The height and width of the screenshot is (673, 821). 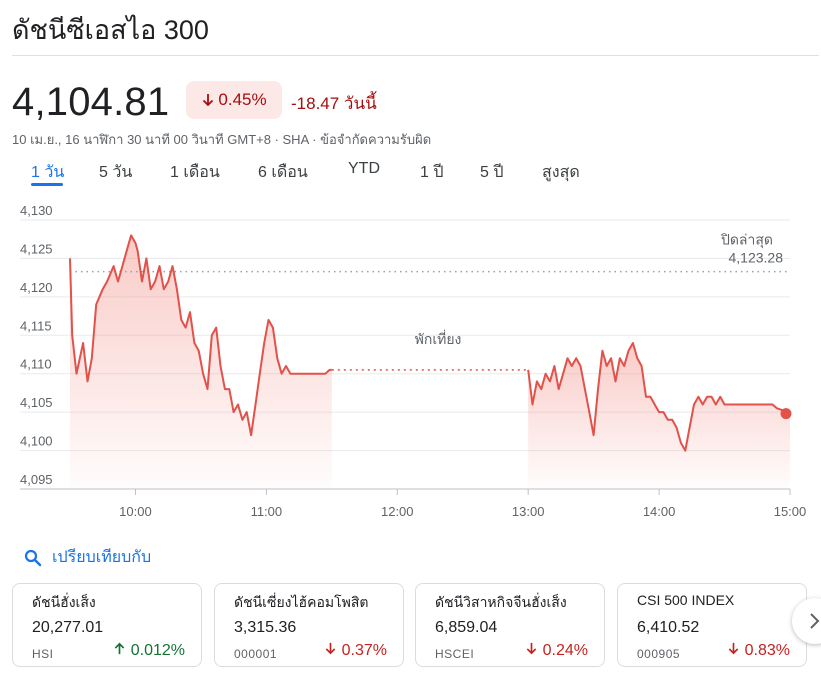 What do you see at coordinates (528, 511) in the screenshot?
I see `x-tick-label: 13:00` at bounding box center [528, 511].